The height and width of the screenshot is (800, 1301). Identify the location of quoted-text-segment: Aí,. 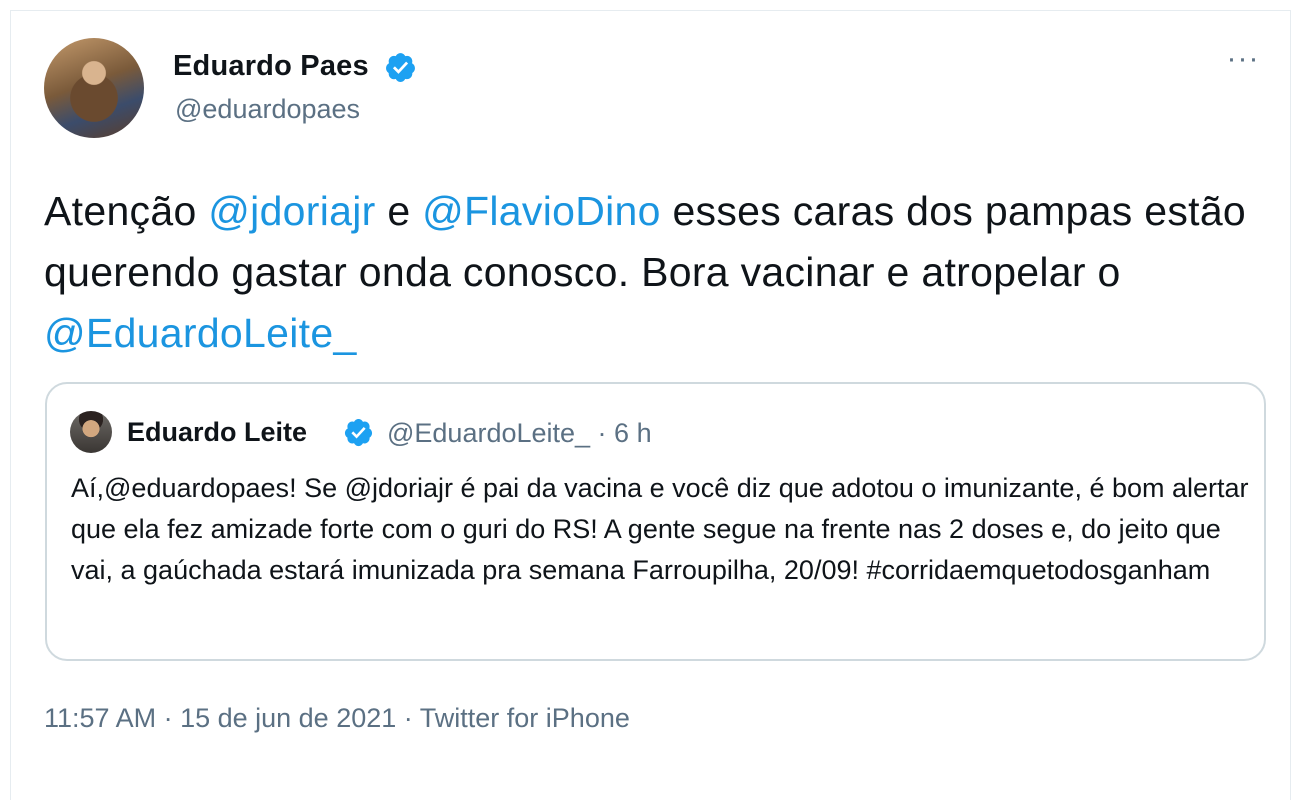
(88, 488).